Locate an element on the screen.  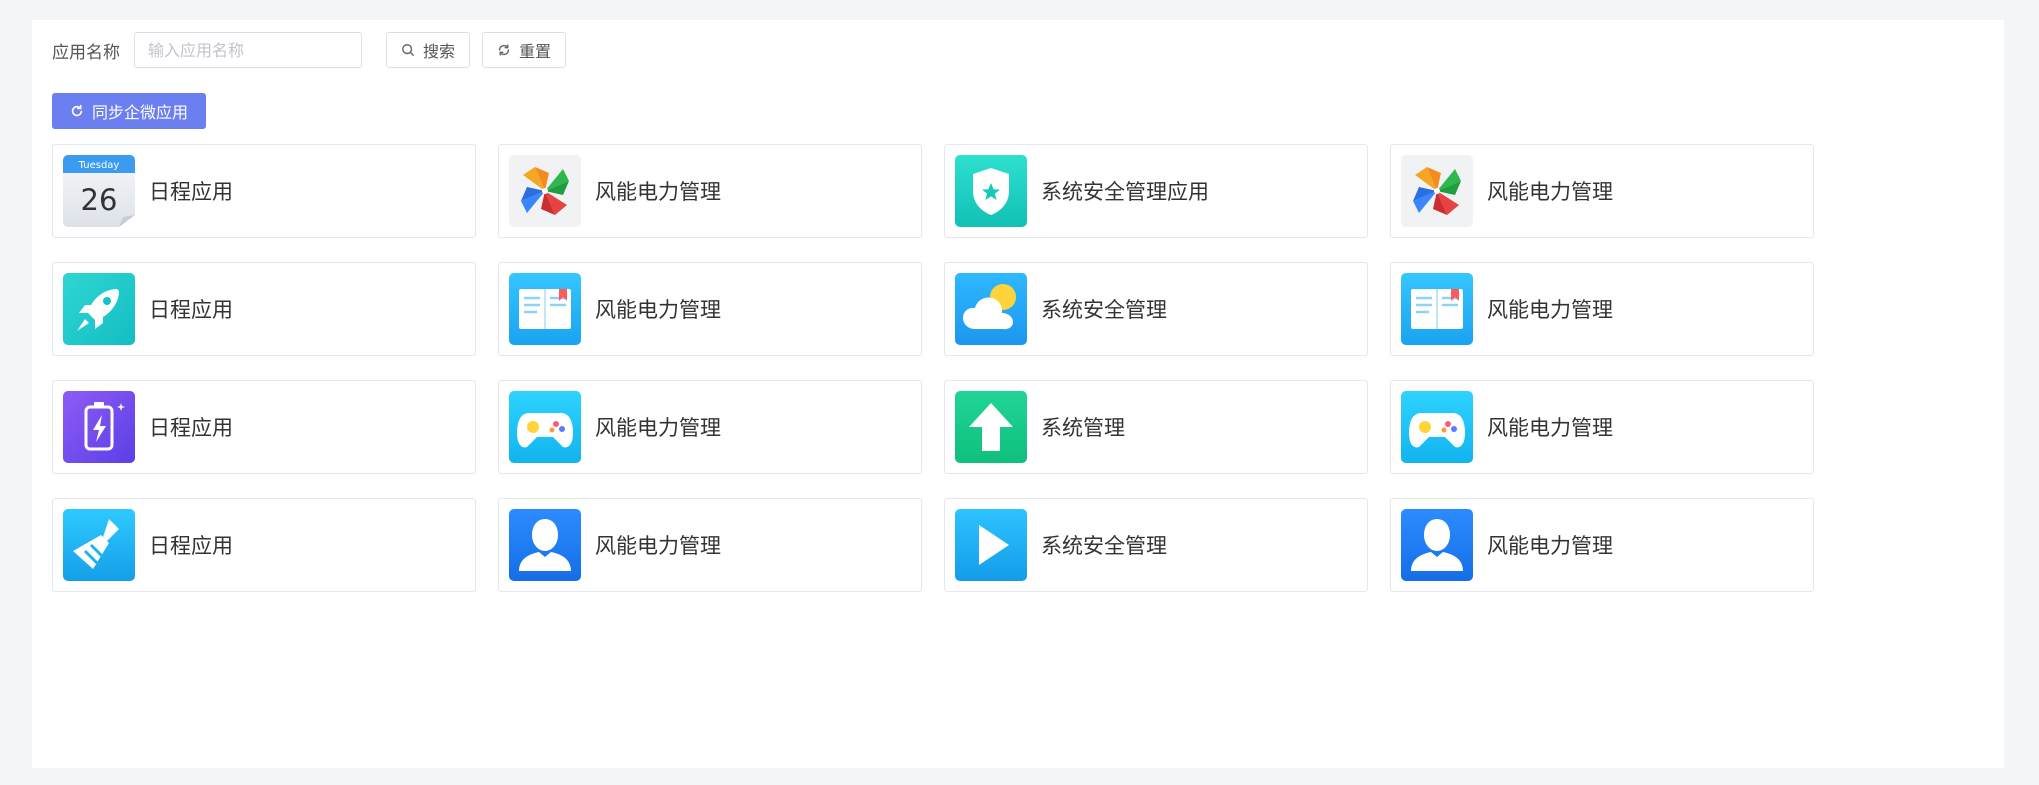
svg-text: 26 is located at coordinates (99, 200).